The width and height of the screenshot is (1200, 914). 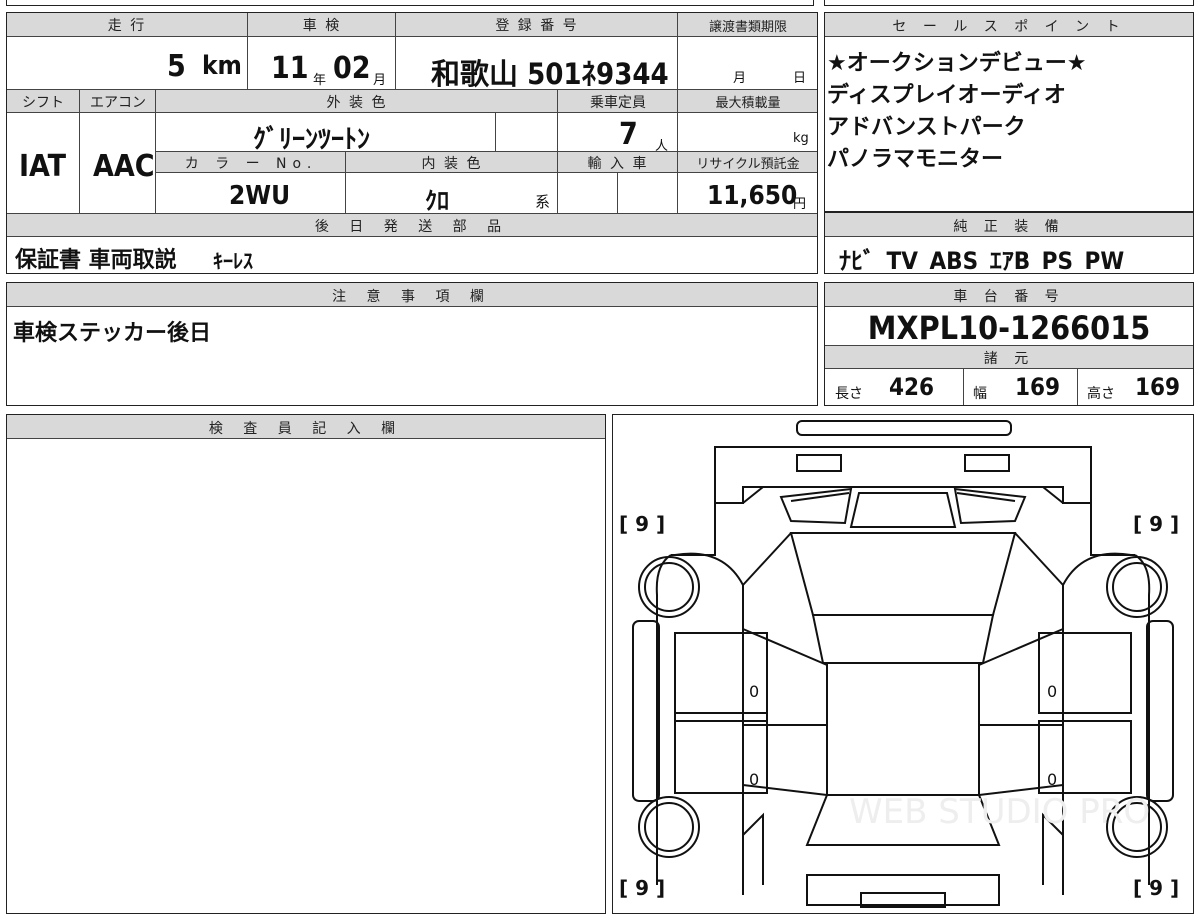 What do you see at coordinates (222, 66) in the screenshot?
I see `mileage-unit: km` at bounding box center [222, 66].